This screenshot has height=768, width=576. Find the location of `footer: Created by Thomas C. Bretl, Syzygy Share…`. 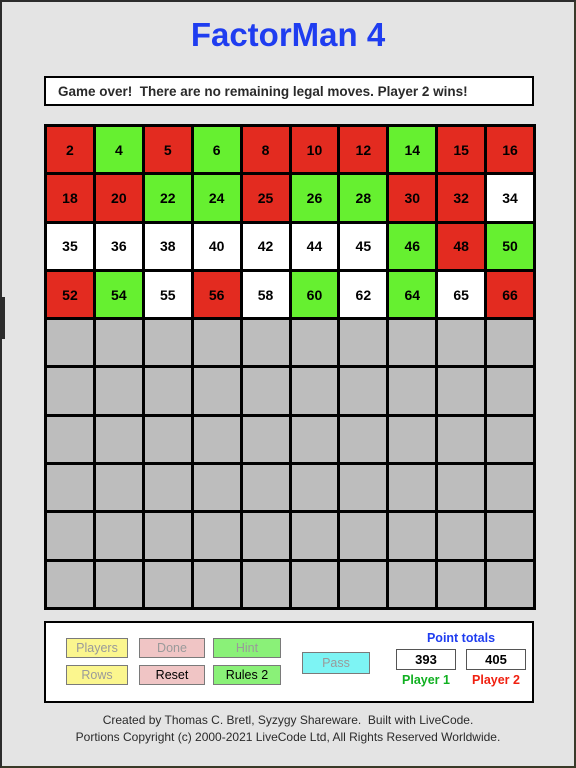

footer: Created by Thomas C. Bretl, Syzygy Share… is located at coordinates (288, 729).